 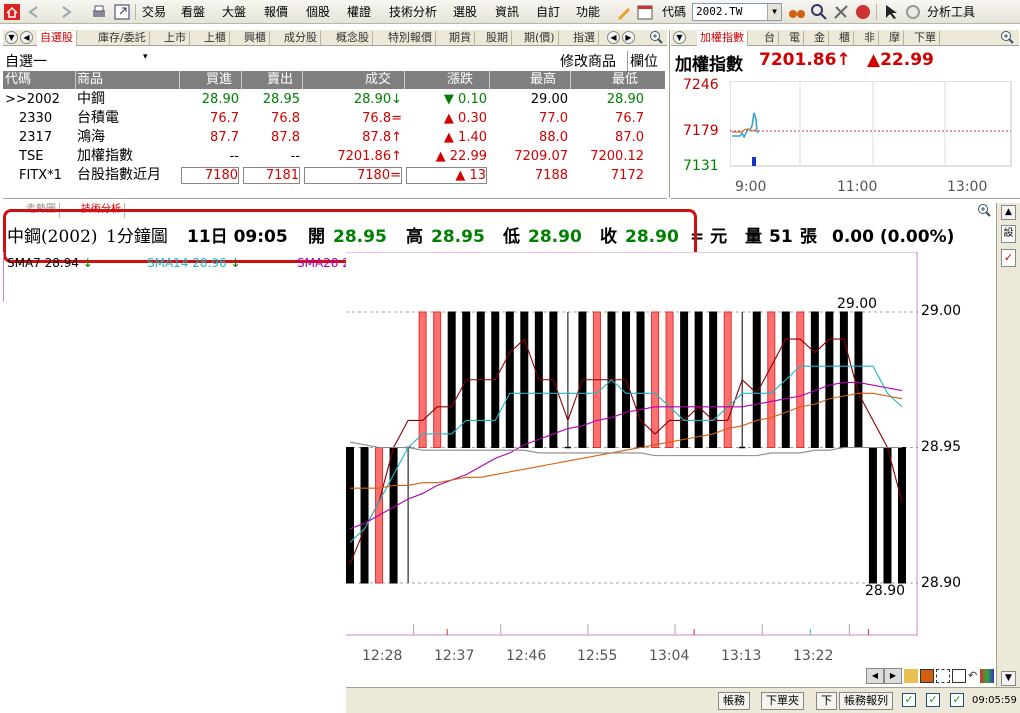 I want to click on tab-taiex: 加權指數, so click(x=722, y=38).